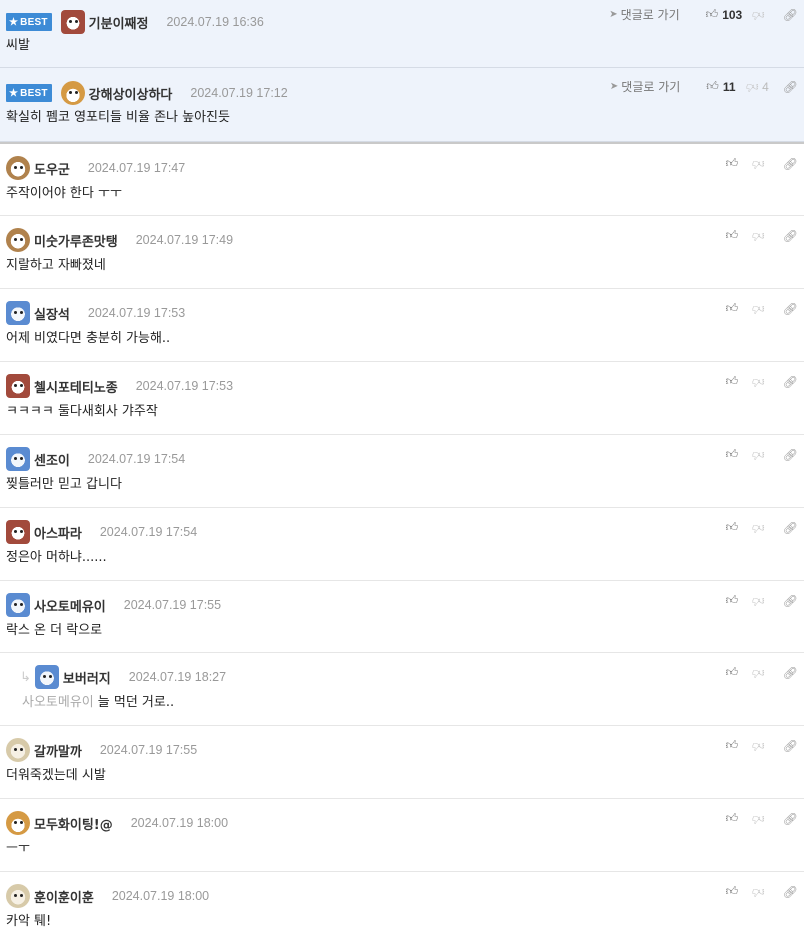  What do you see at coordinates (73, 823) in the screenshot?
I see `comment-author: 모두화이팅!@` at bounding box center [73, 823].